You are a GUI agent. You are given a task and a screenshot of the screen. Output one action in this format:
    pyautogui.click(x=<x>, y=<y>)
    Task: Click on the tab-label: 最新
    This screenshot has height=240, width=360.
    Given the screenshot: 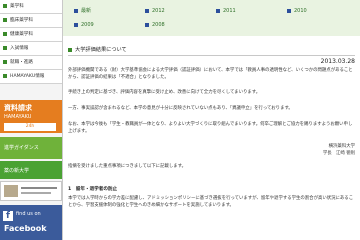 What is the action you would take?
    pyautogui.click(x=86, y=11)
    